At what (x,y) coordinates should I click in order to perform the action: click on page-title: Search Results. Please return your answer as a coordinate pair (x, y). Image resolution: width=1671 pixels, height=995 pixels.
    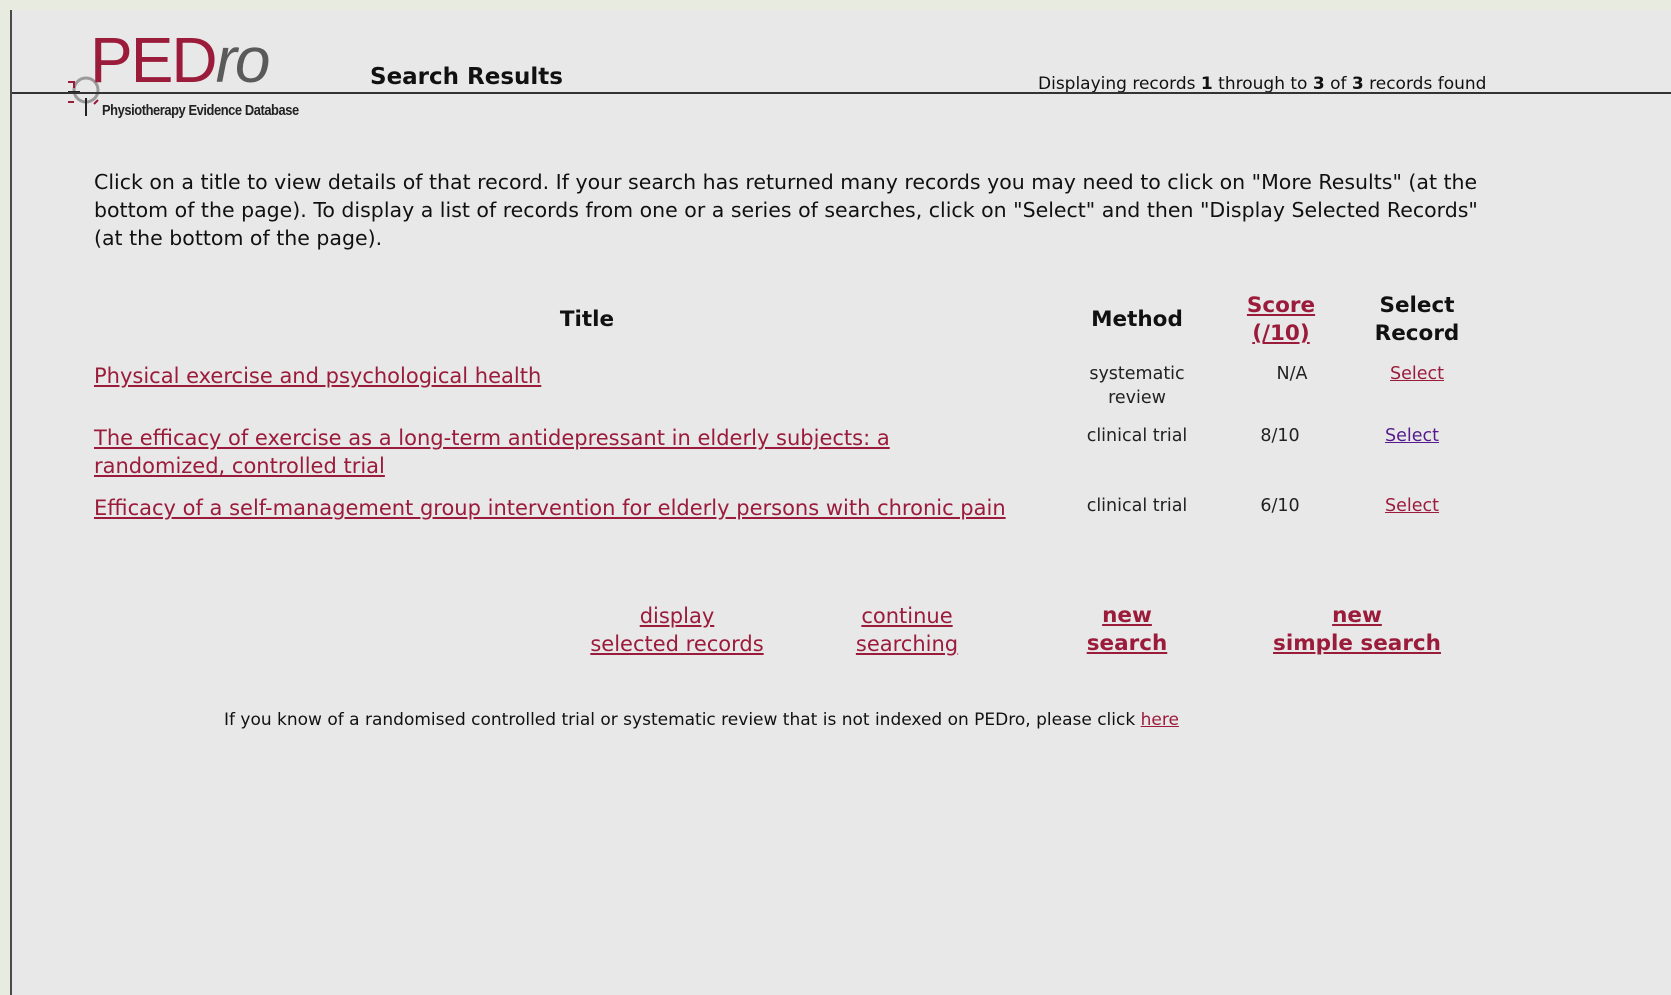
    Looking at the image, I should click on (466, 77).